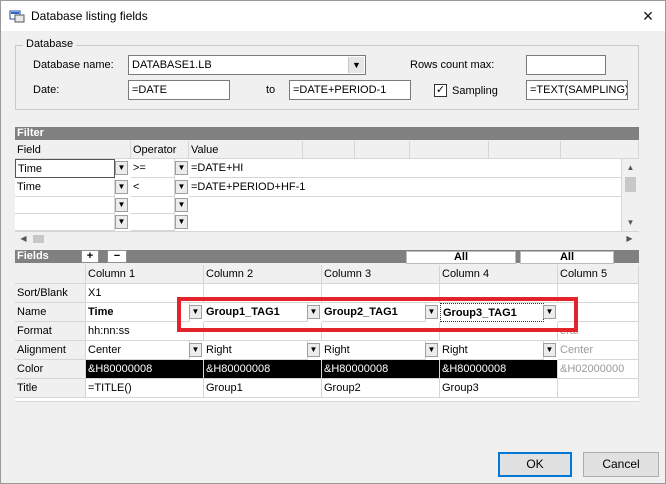  Describe the element at coordinates (246, 150) in the screenshot. I see `filter-col-value: Value` at that location.